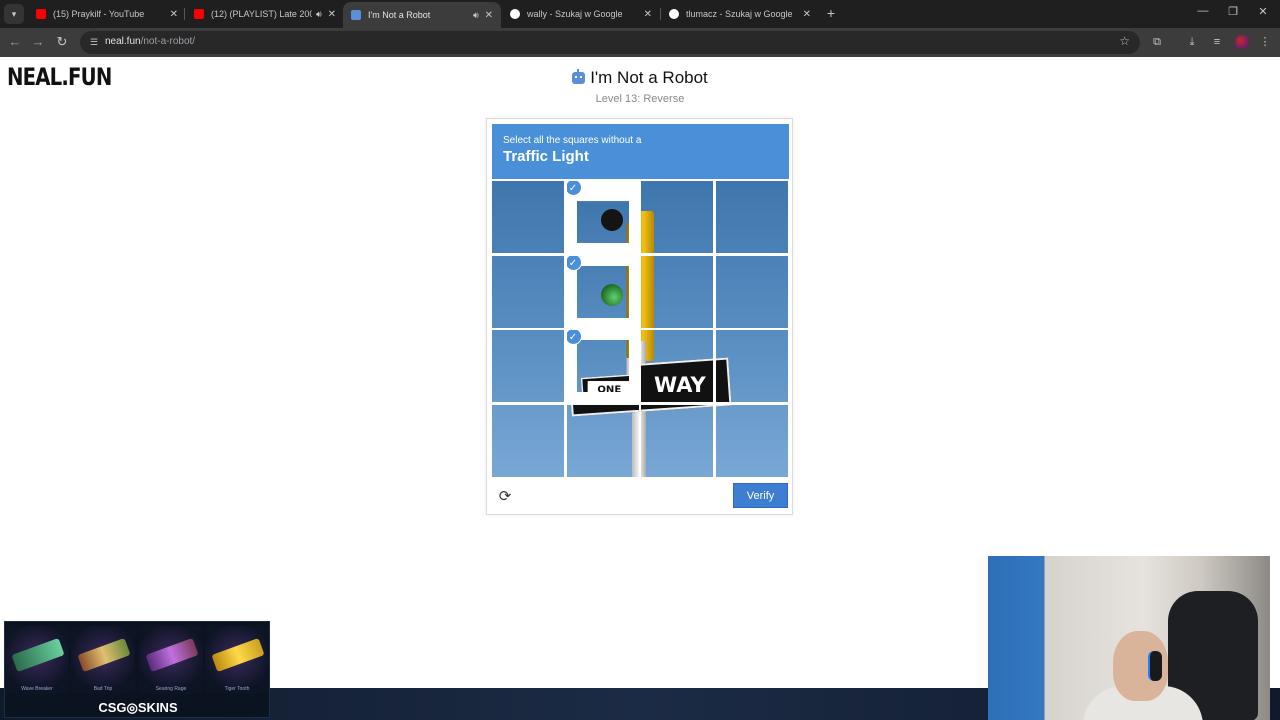 This screenshot has width=1280, height=720. I want to click on captcha-cell-14: ONEWAY, so click(677, 440).